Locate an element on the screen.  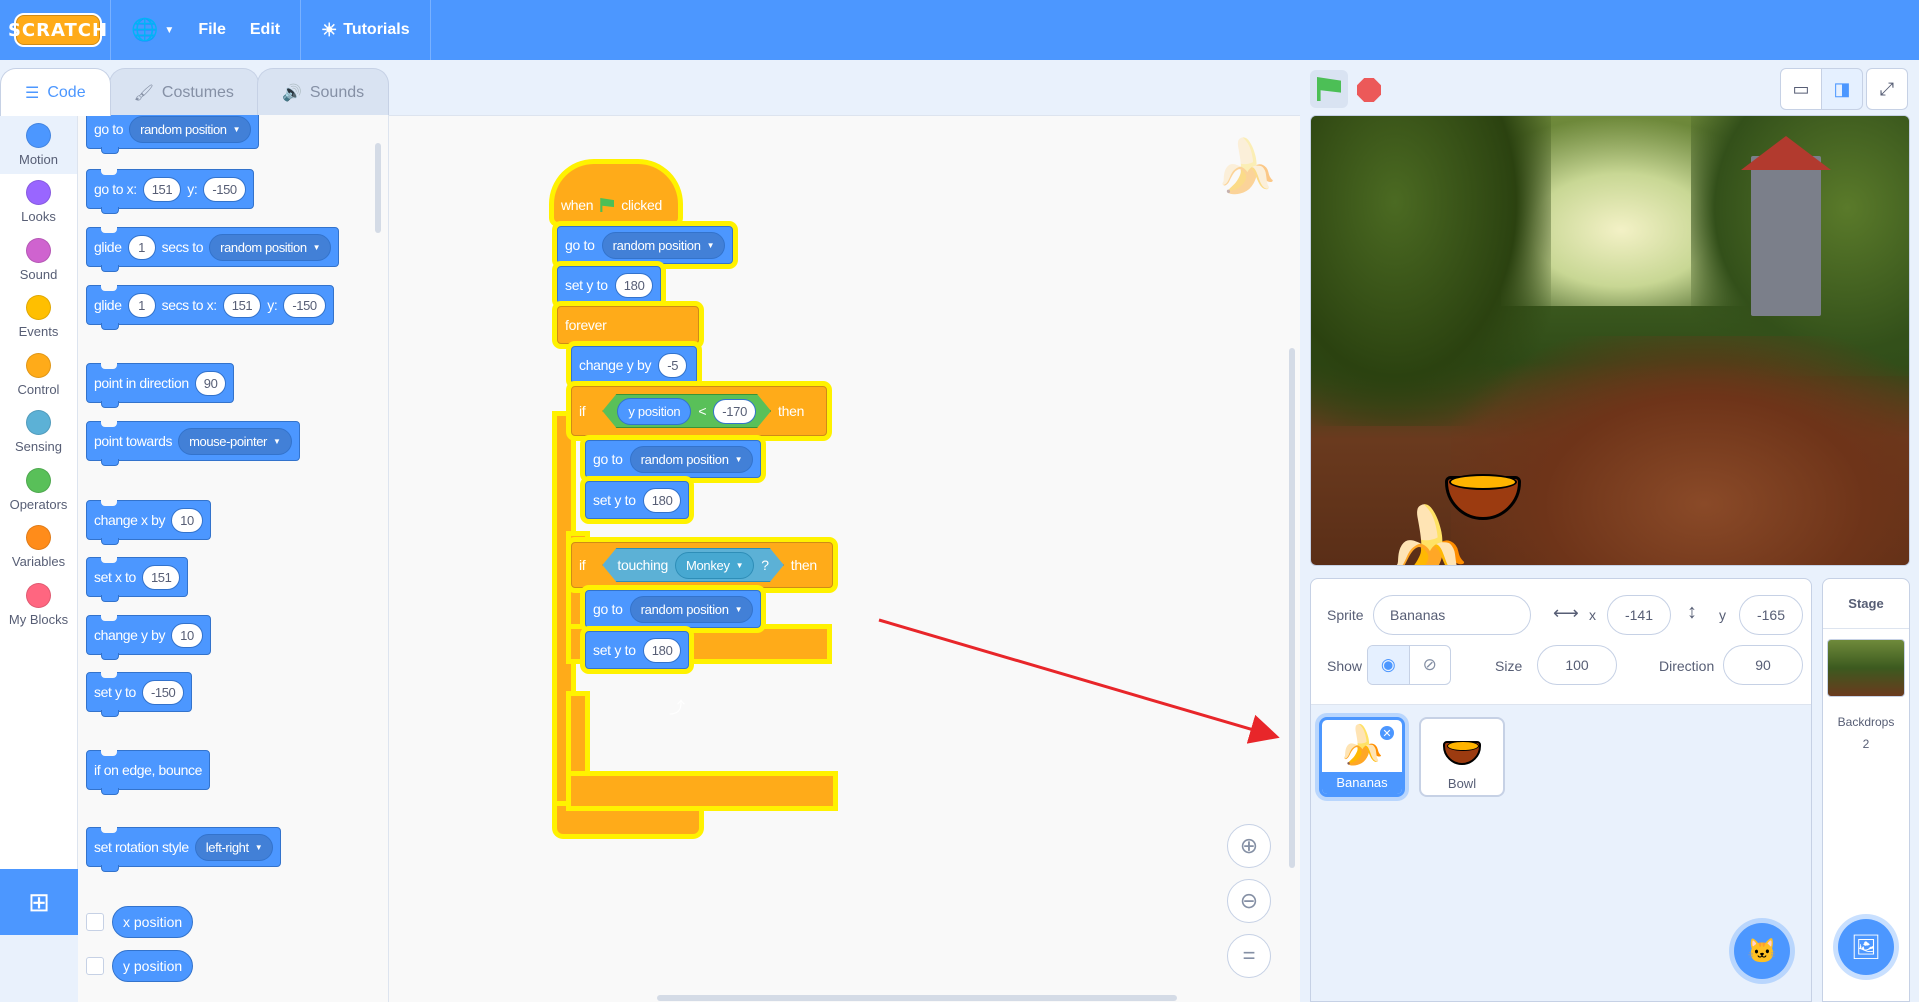
block-go-to-random: go to random position ▼ is located at coordinates (173, 134).